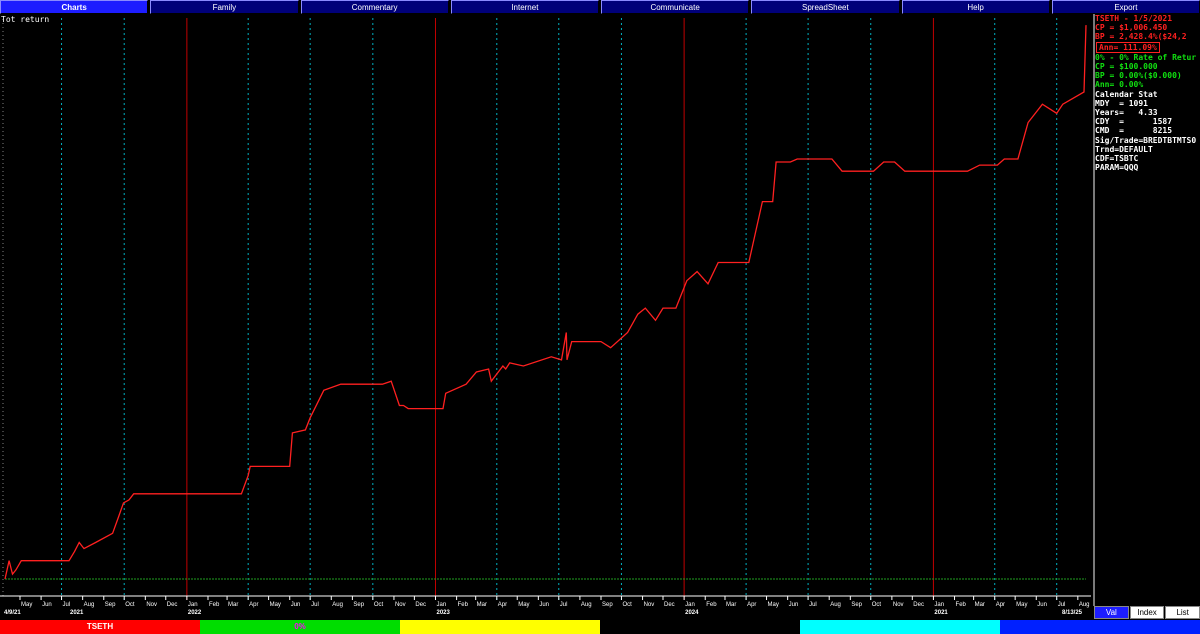 The height and width of the screenshot is (634, 1200). I want to click on panel-tabs: Val Index List, so click(1146, 612).